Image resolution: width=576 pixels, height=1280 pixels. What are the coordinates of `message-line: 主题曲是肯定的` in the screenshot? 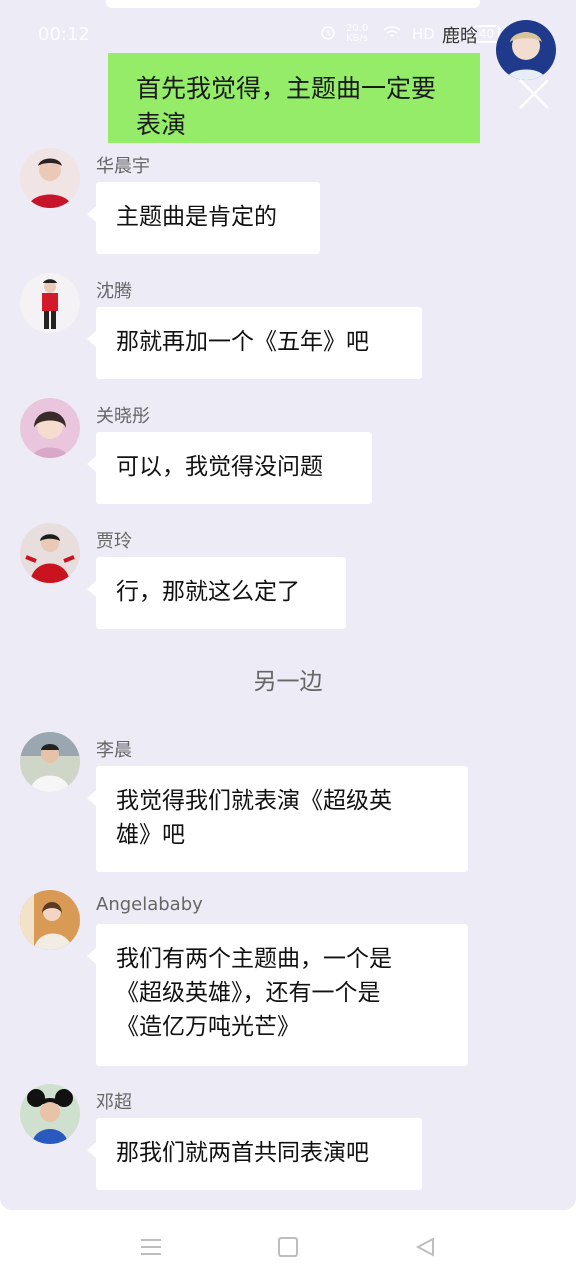 It's located at (196, 217).